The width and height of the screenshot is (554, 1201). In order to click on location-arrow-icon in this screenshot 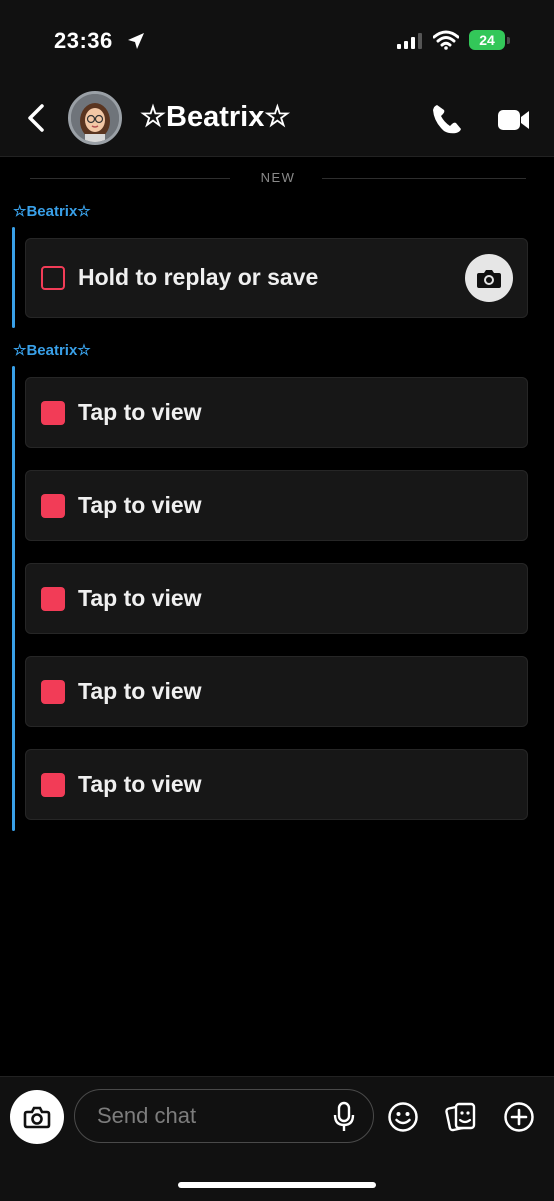, I will do `click(136, 41)`.